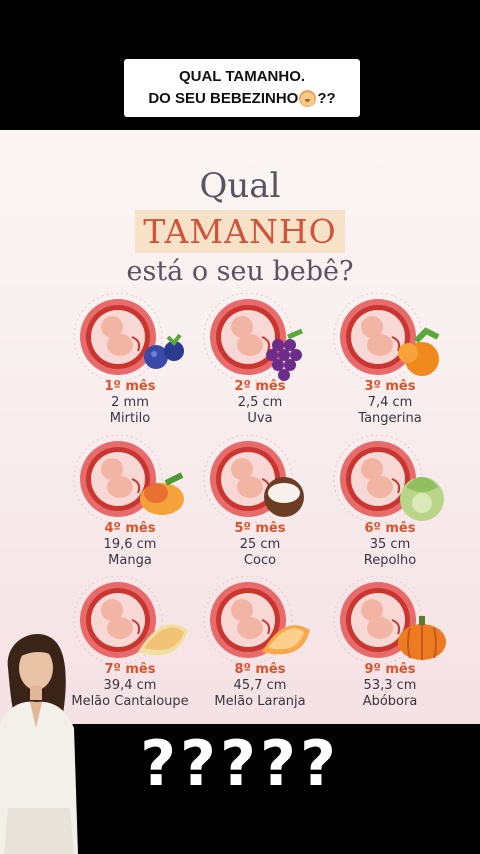 The height and width of the screenshot is (854, 480). What do you see at coordinates (130, 685) in the screenshot?
I see `month-size: 39,4 cm` at bounding box center [130, 685].